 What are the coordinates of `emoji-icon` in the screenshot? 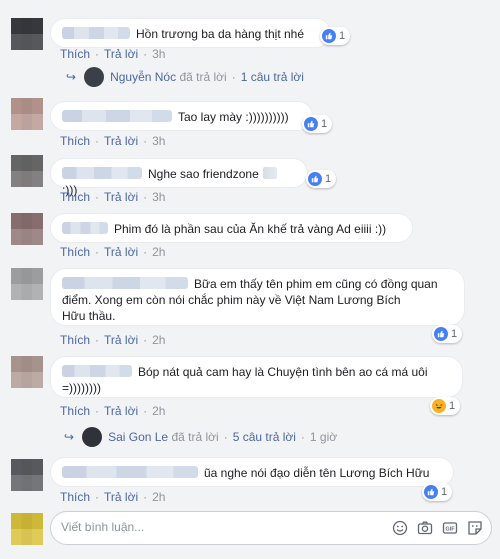 It's located at (400, 528).